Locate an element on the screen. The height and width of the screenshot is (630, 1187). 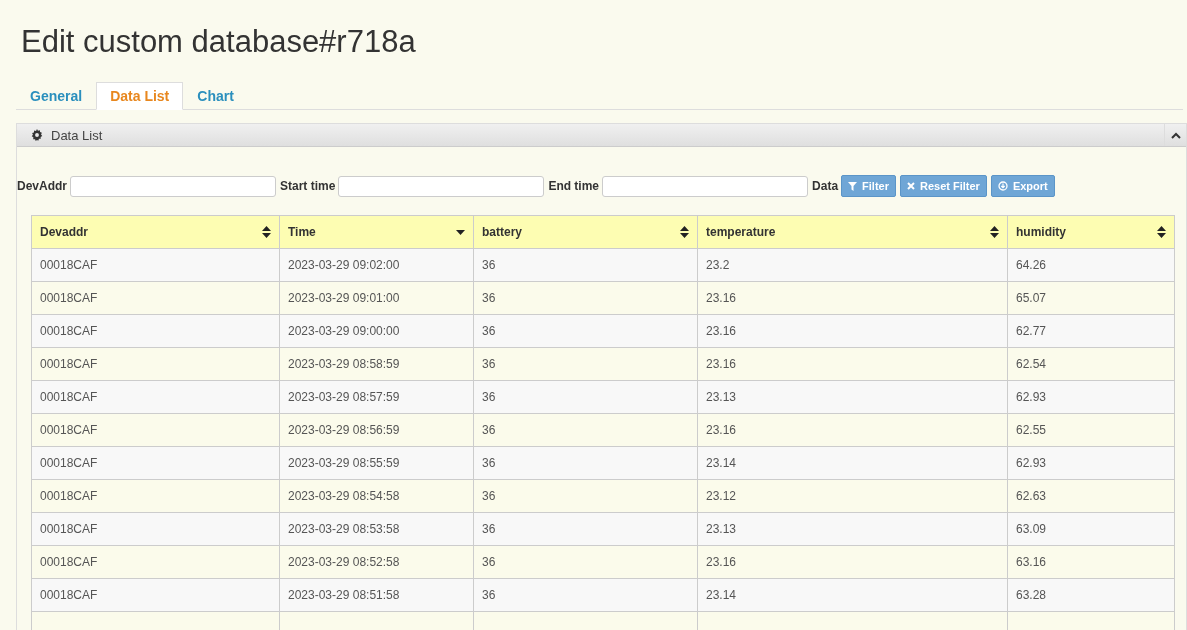
table-cell: 2023-03-29 09:00:00 is located at coordinates (376, 331).